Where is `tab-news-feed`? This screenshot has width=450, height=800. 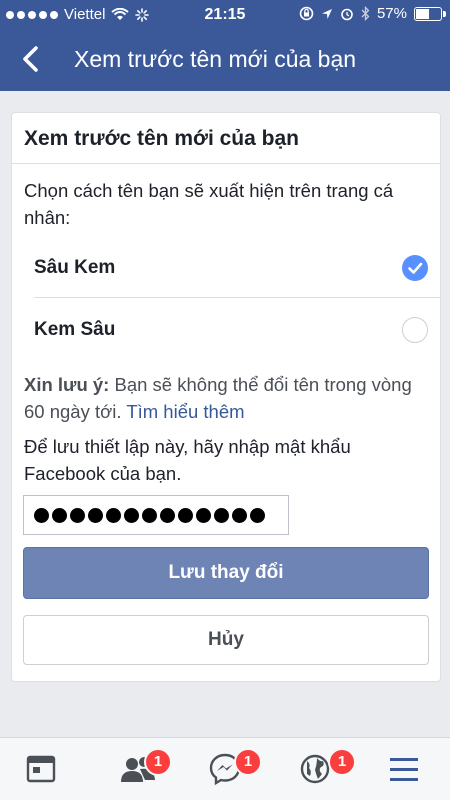
tab-news-feed is located at coordinates (42, 769).